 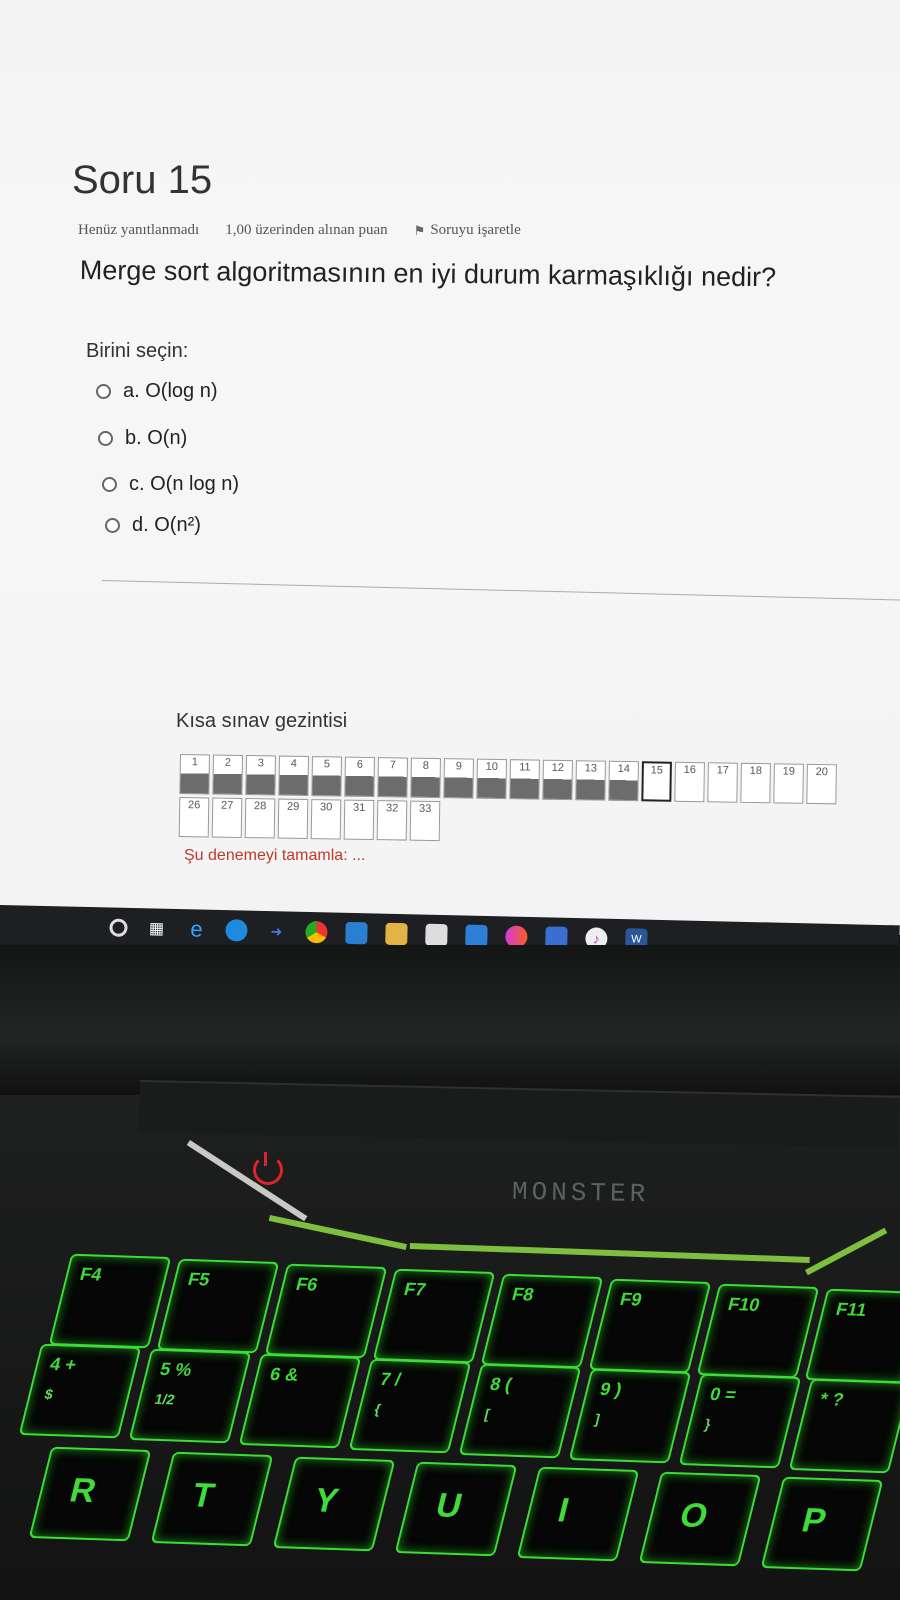 What do you see at coordinates (458, 766) in the screenshot?
I see `quiz-nav-number: 9` at bounding box center [458, 766].